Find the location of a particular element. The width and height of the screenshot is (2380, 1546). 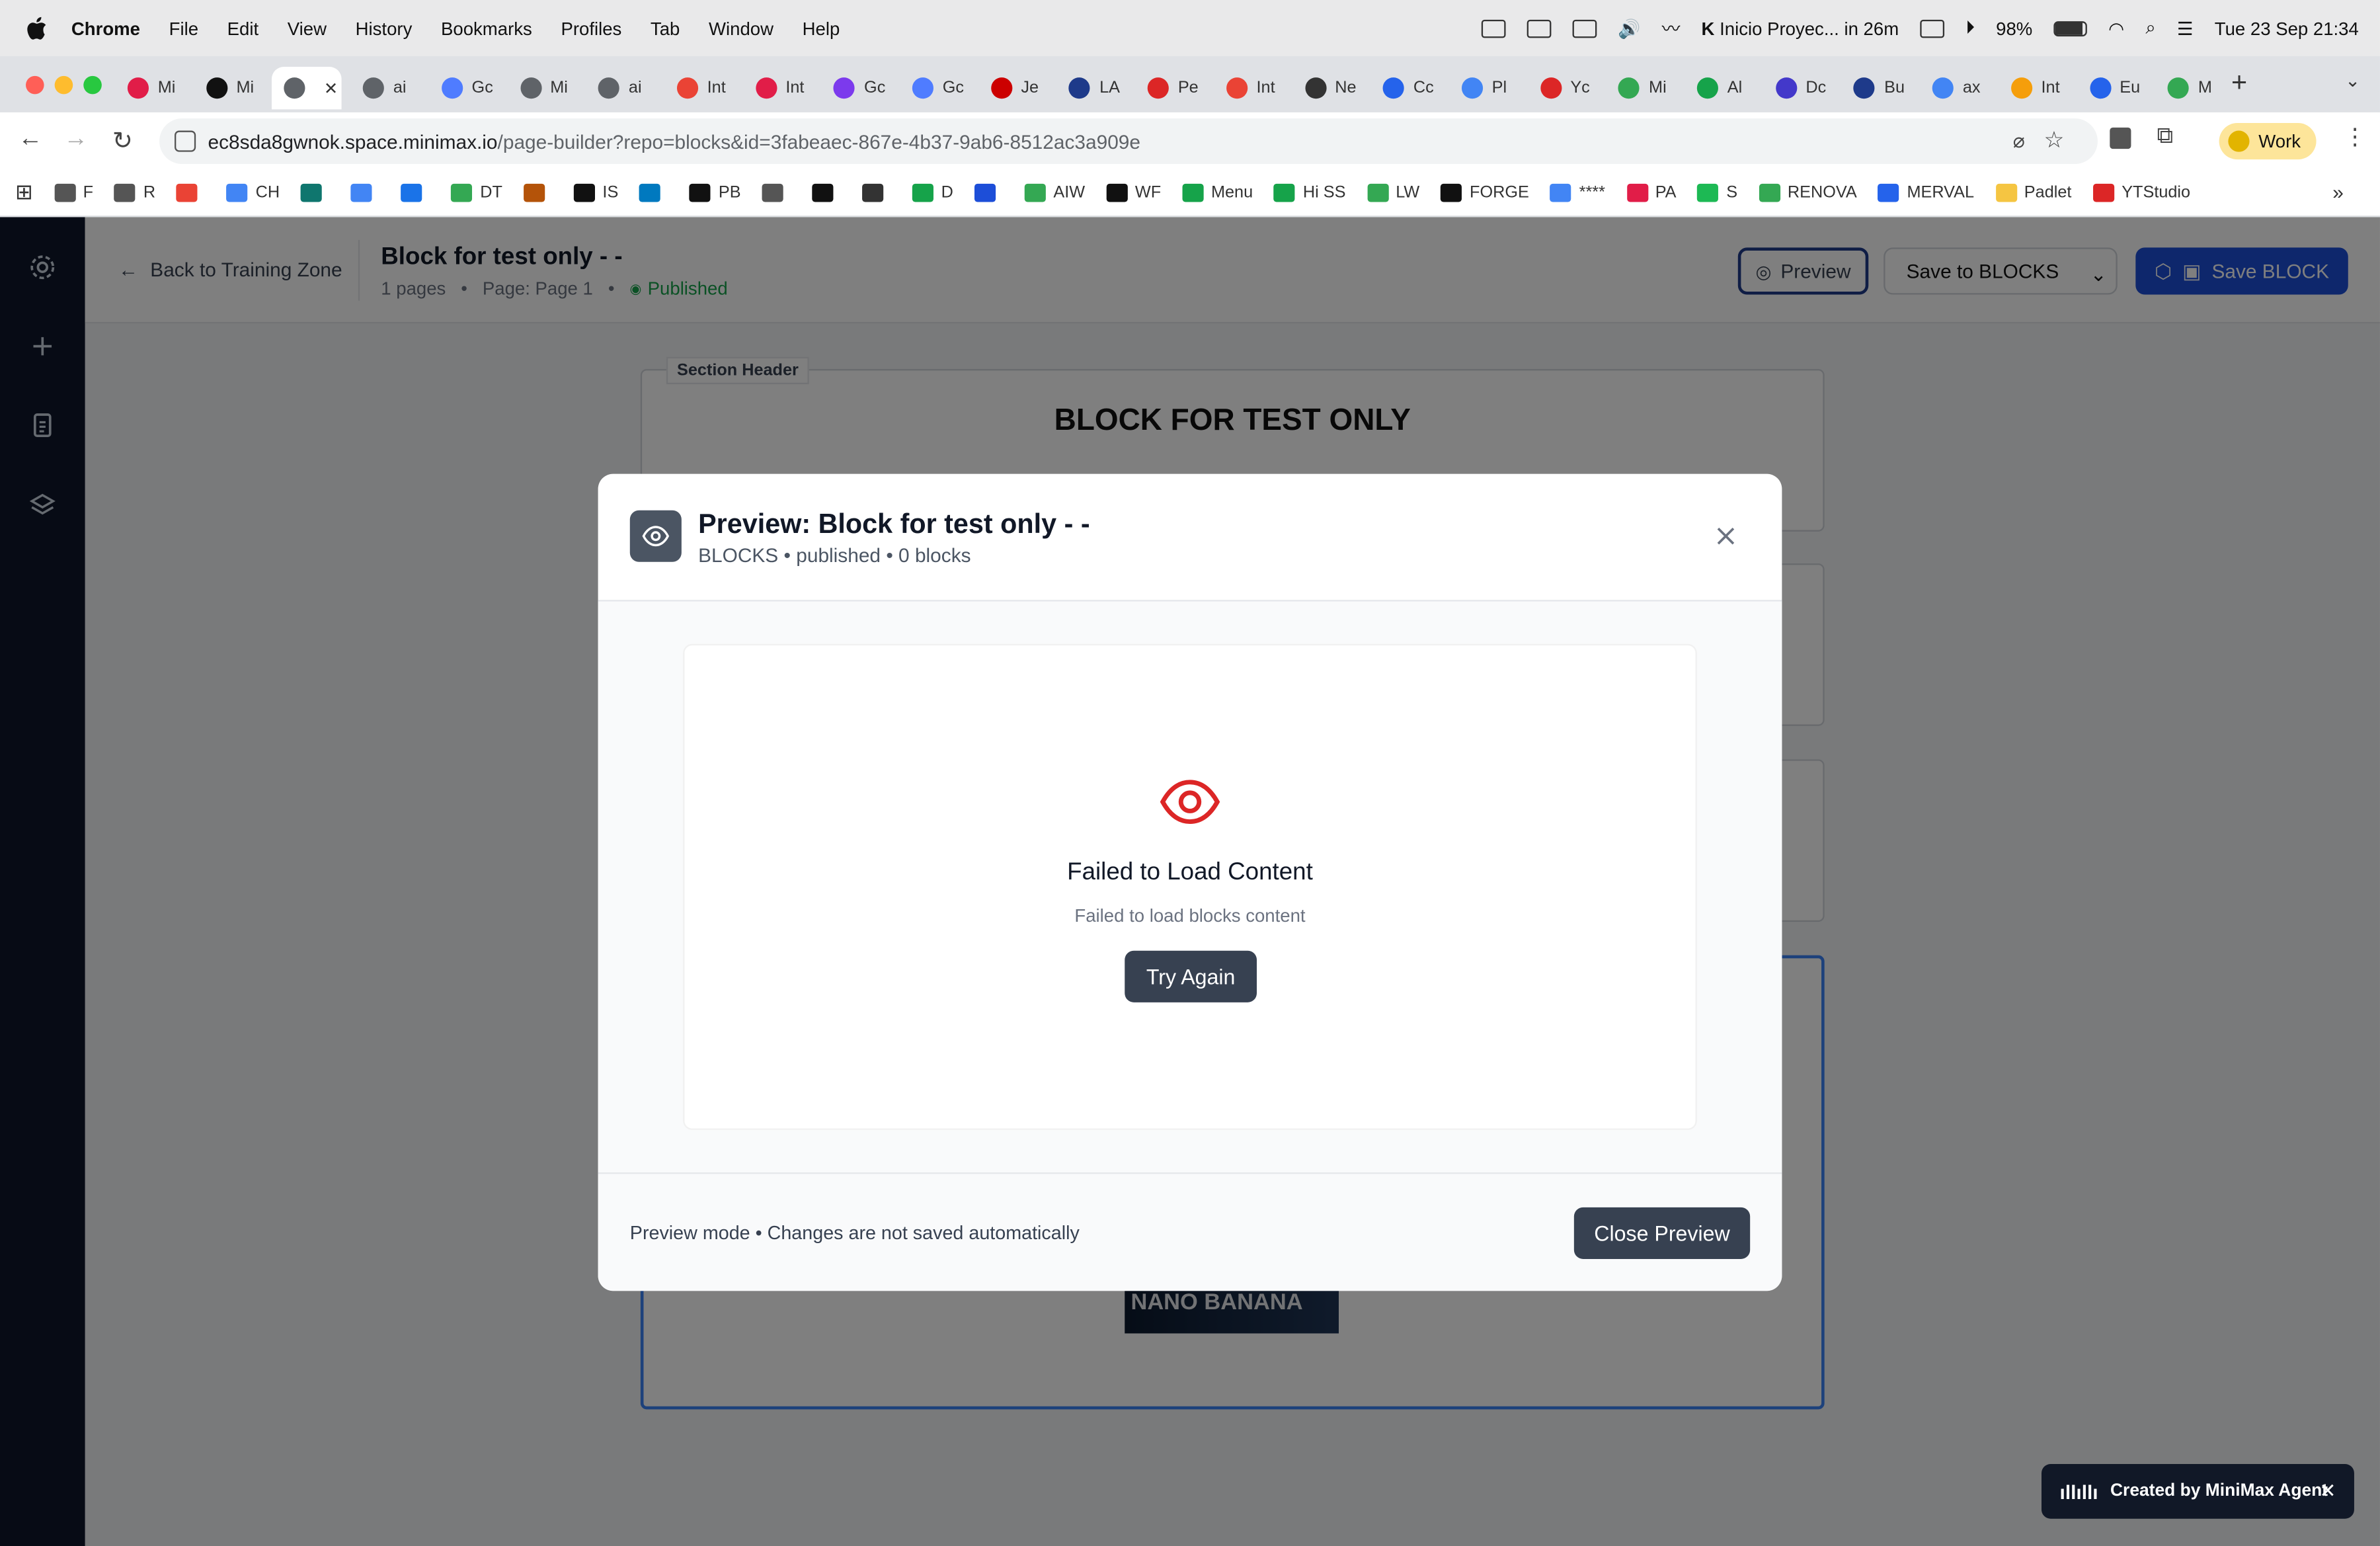

tab-close-icon: ✕ is located at coordinates (331, 88).